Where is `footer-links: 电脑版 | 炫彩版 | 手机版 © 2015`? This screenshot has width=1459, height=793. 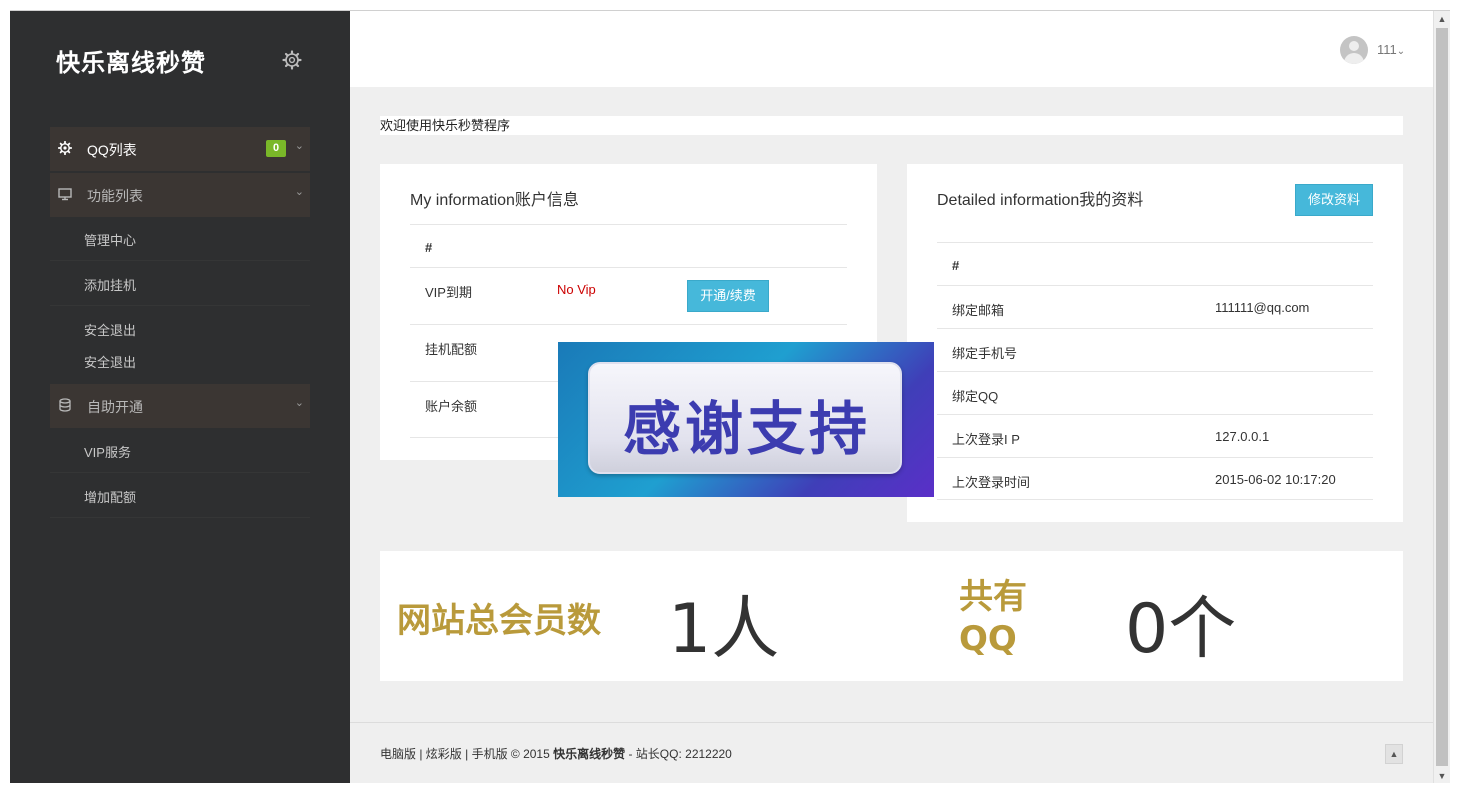 footer-links: 电脑版 | 炫彩版 | 手机版 © 2015 is located at coordinates (466, 754).